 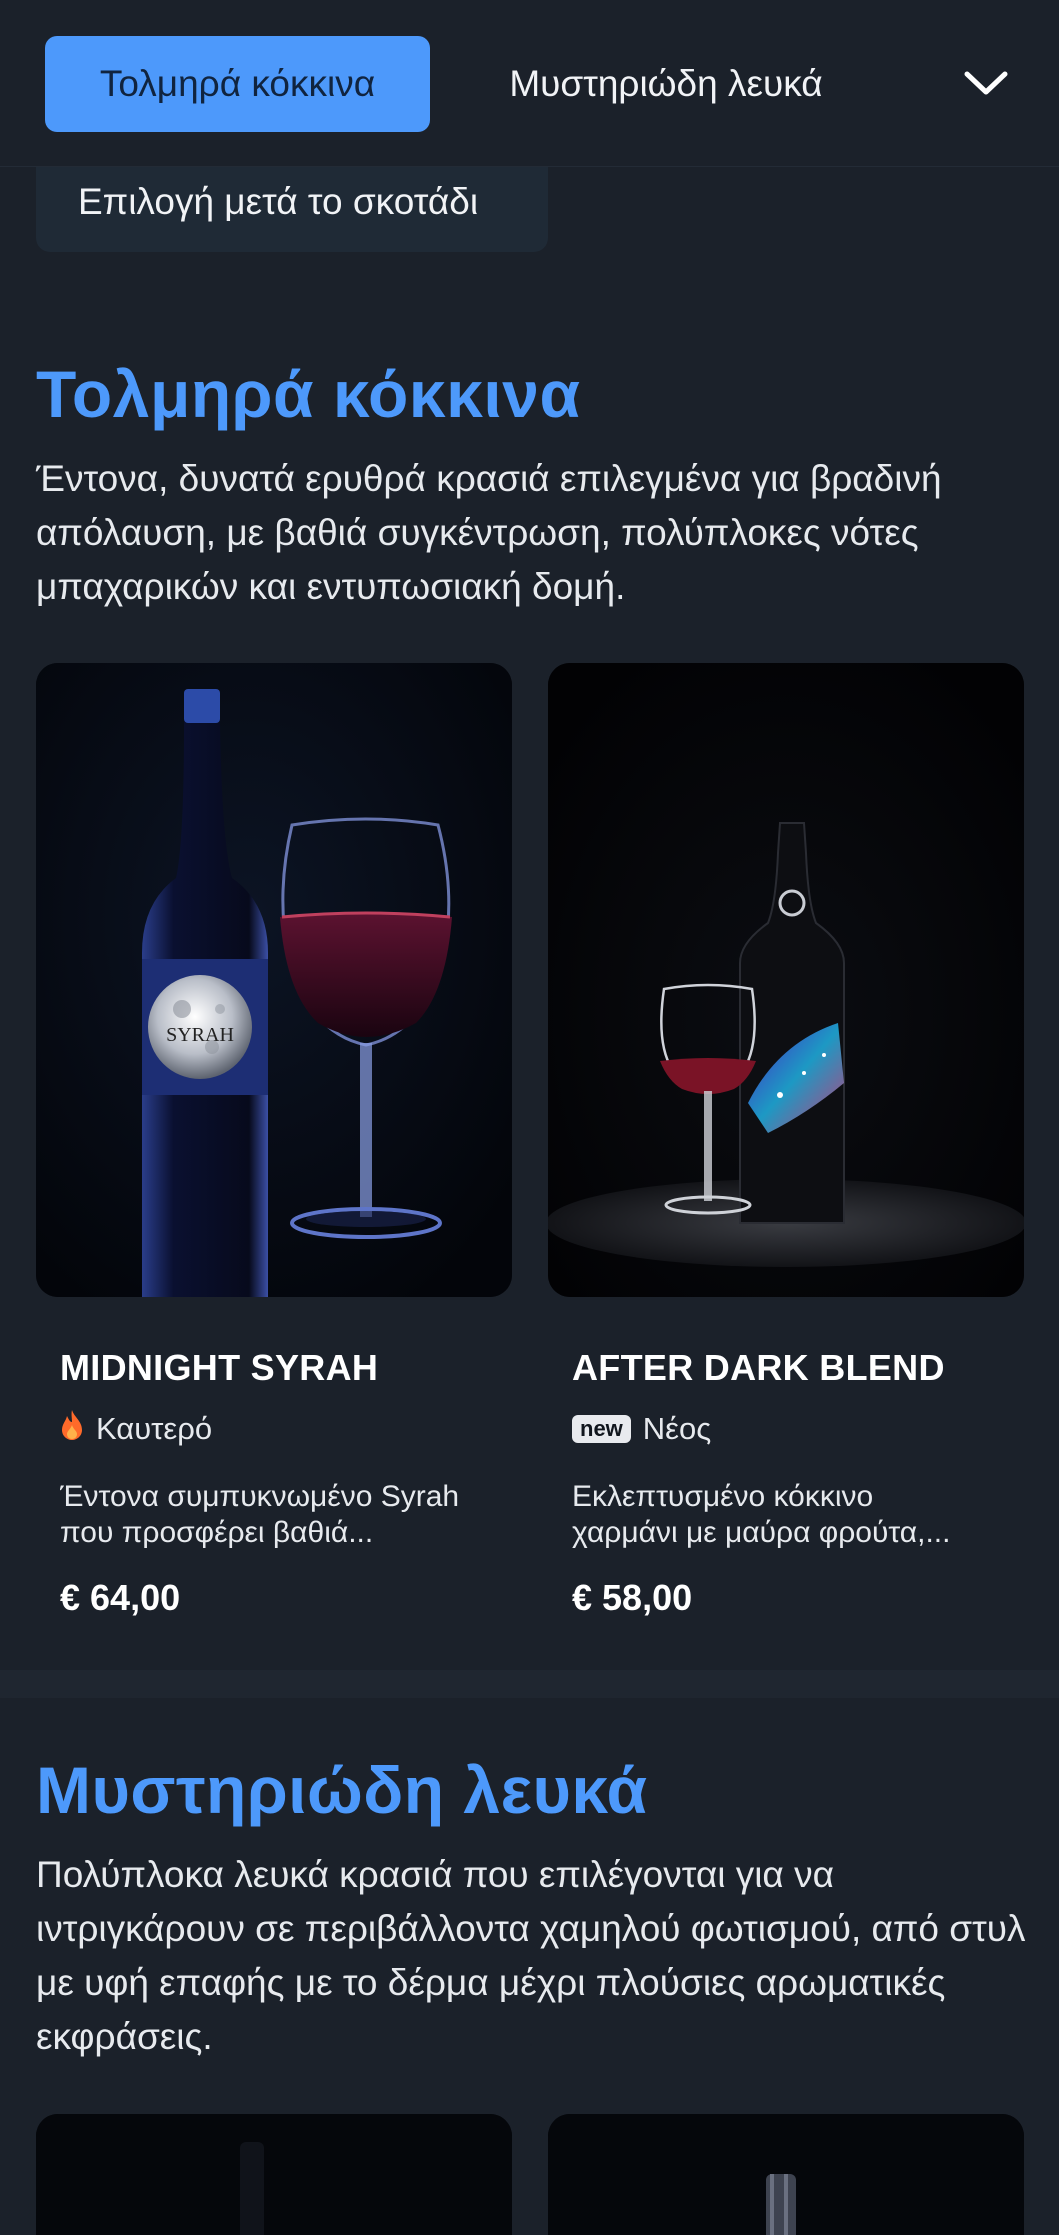 I want to click on product-price: € 58,00, so click(x=632, y=1597).